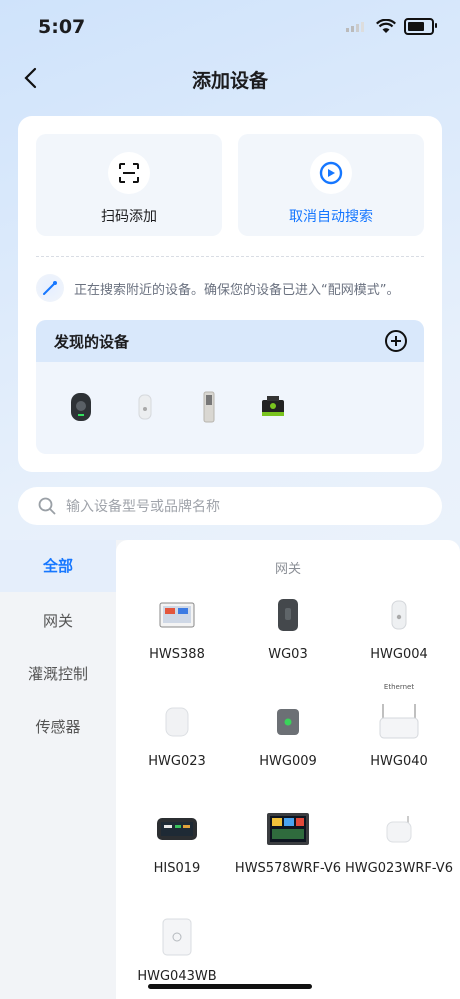  What do you see at coordinates (143, 507) in the screenshot?
I see `search-placeholder: 输入设备型号或品牌名称` at bounding box center [143, 507].